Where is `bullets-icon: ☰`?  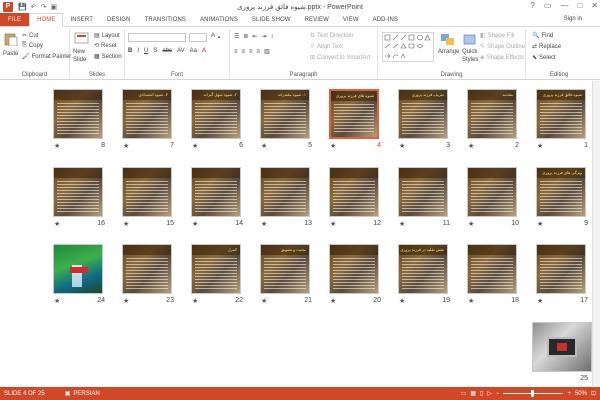
bullets-icon: ☰ is located at coordinates (236, 36).